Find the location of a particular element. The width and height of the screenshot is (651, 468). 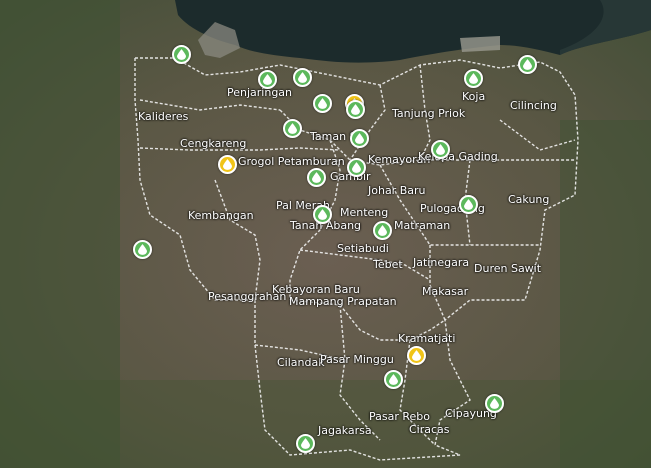

port-structure-east is located at coordinates (480, 44).